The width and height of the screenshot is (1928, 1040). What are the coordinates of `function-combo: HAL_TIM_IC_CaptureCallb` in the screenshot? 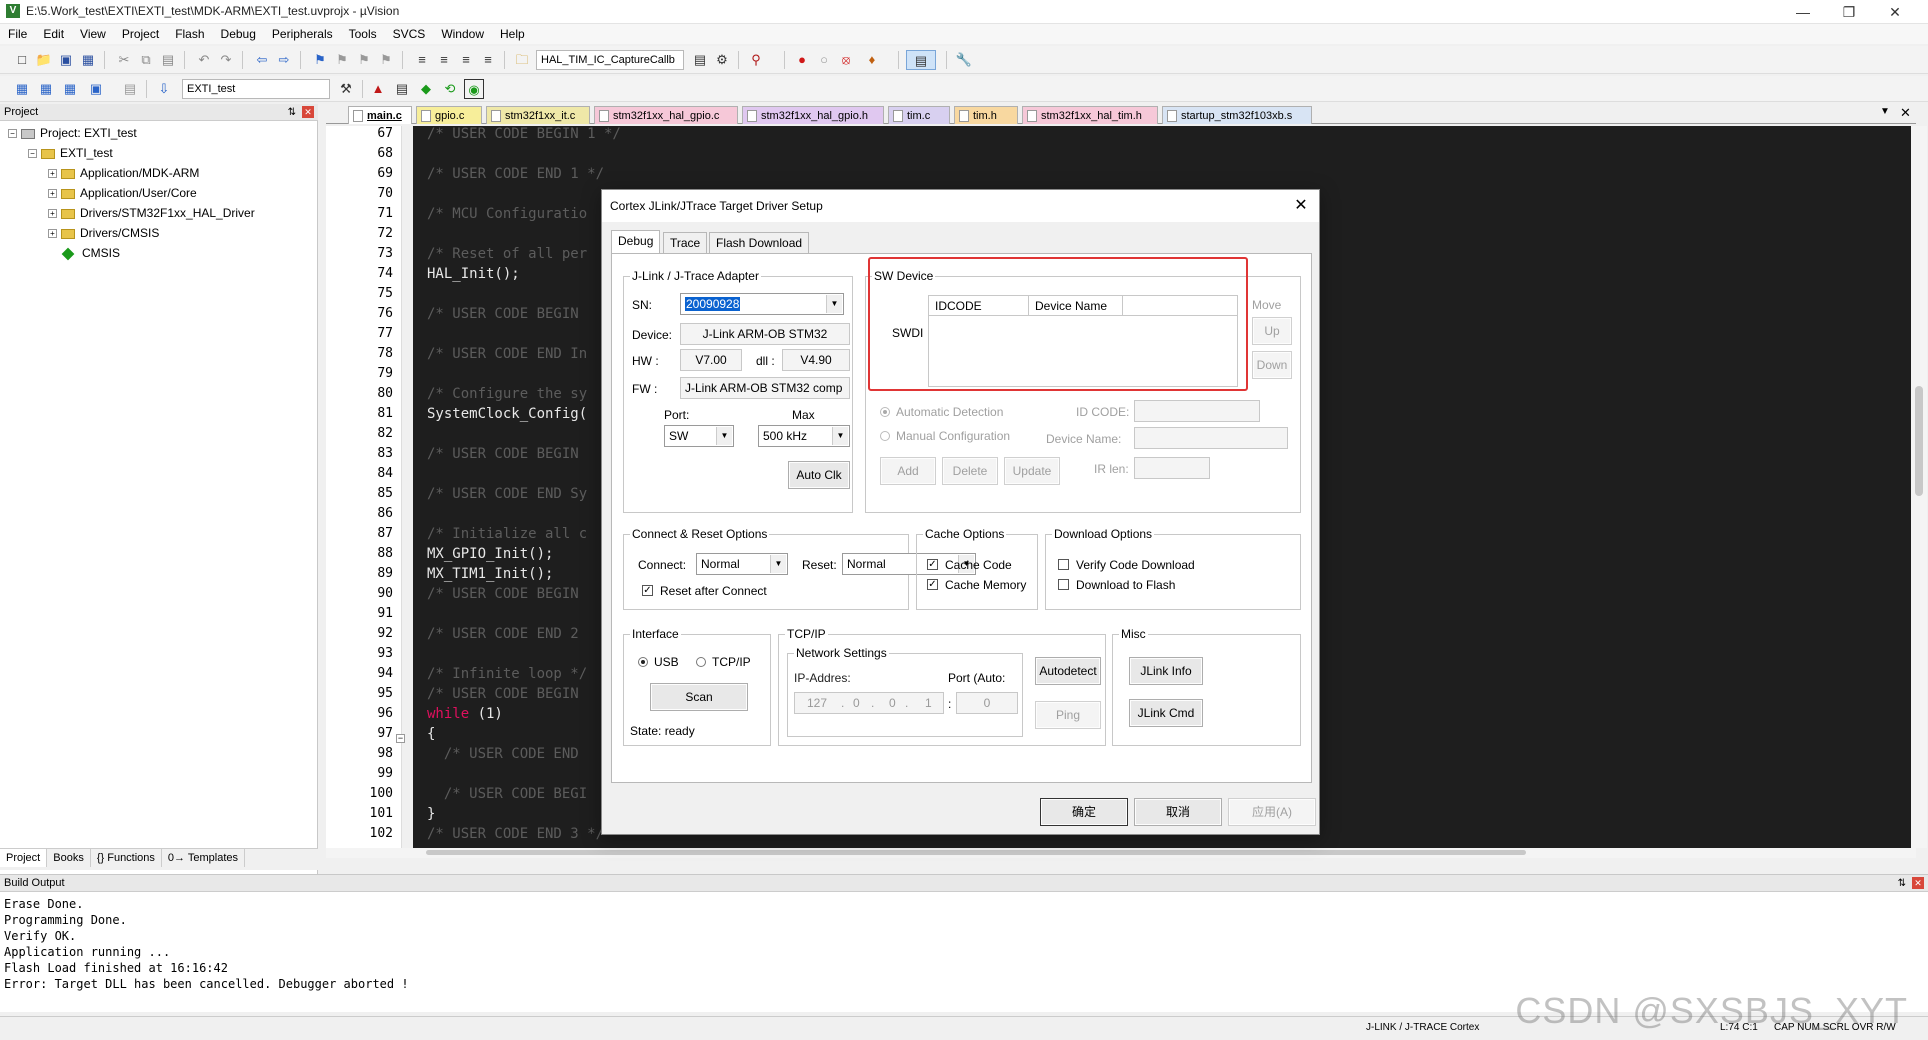 It's located at (610, 60).